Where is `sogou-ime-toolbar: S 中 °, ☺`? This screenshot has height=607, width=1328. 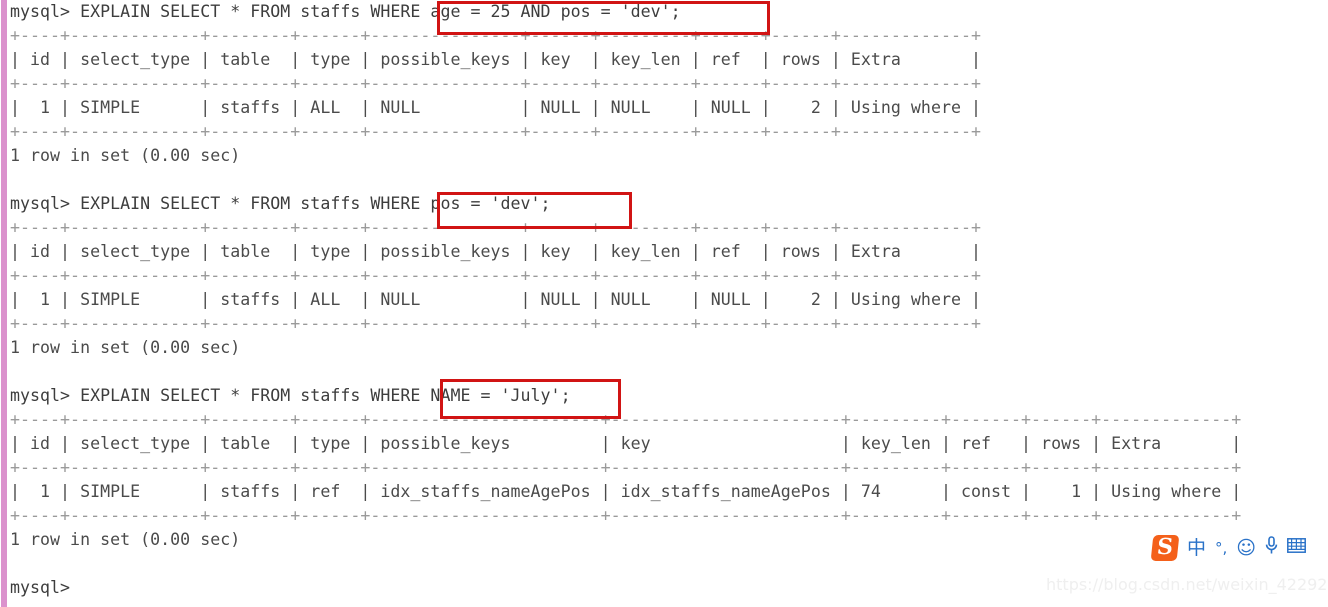
sogou-ime-toolbar: S 中 °, ☺ is located at coordinates (1228, 548).